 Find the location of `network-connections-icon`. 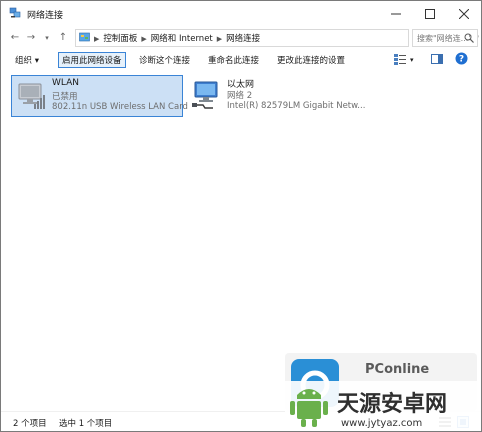

network-connections-icon is located at coordinates (15, 12).